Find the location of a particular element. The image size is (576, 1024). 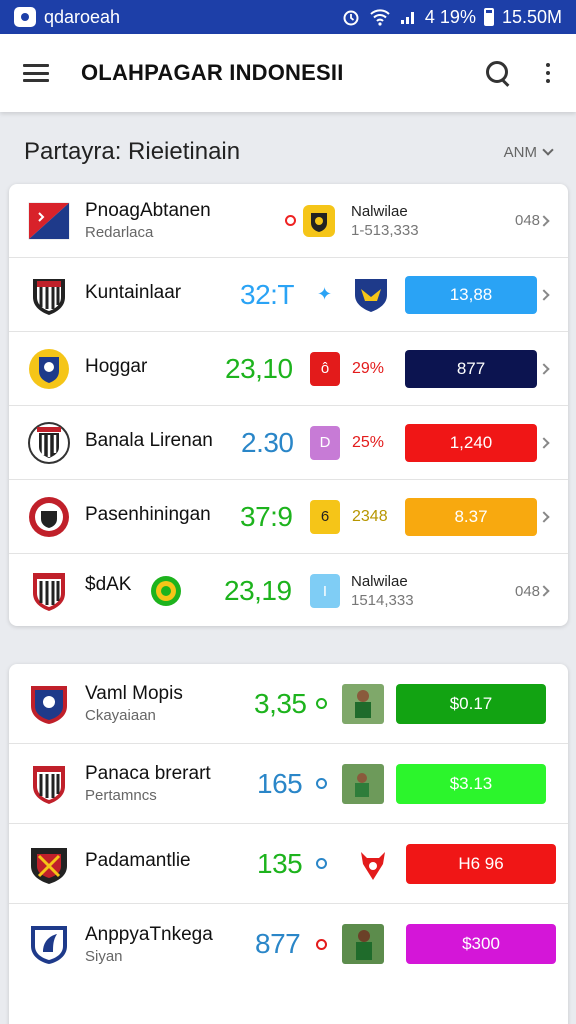

crest-icon is located at coordinates (49, 296).